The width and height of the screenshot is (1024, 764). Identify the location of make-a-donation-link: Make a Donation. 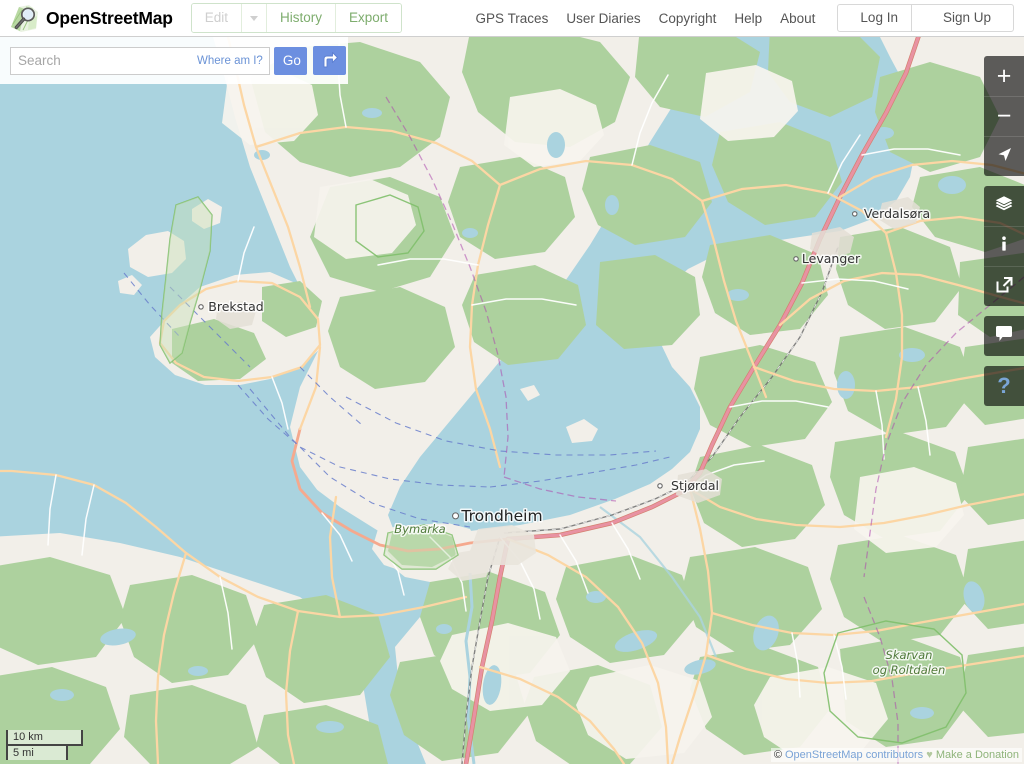
(977, 755).